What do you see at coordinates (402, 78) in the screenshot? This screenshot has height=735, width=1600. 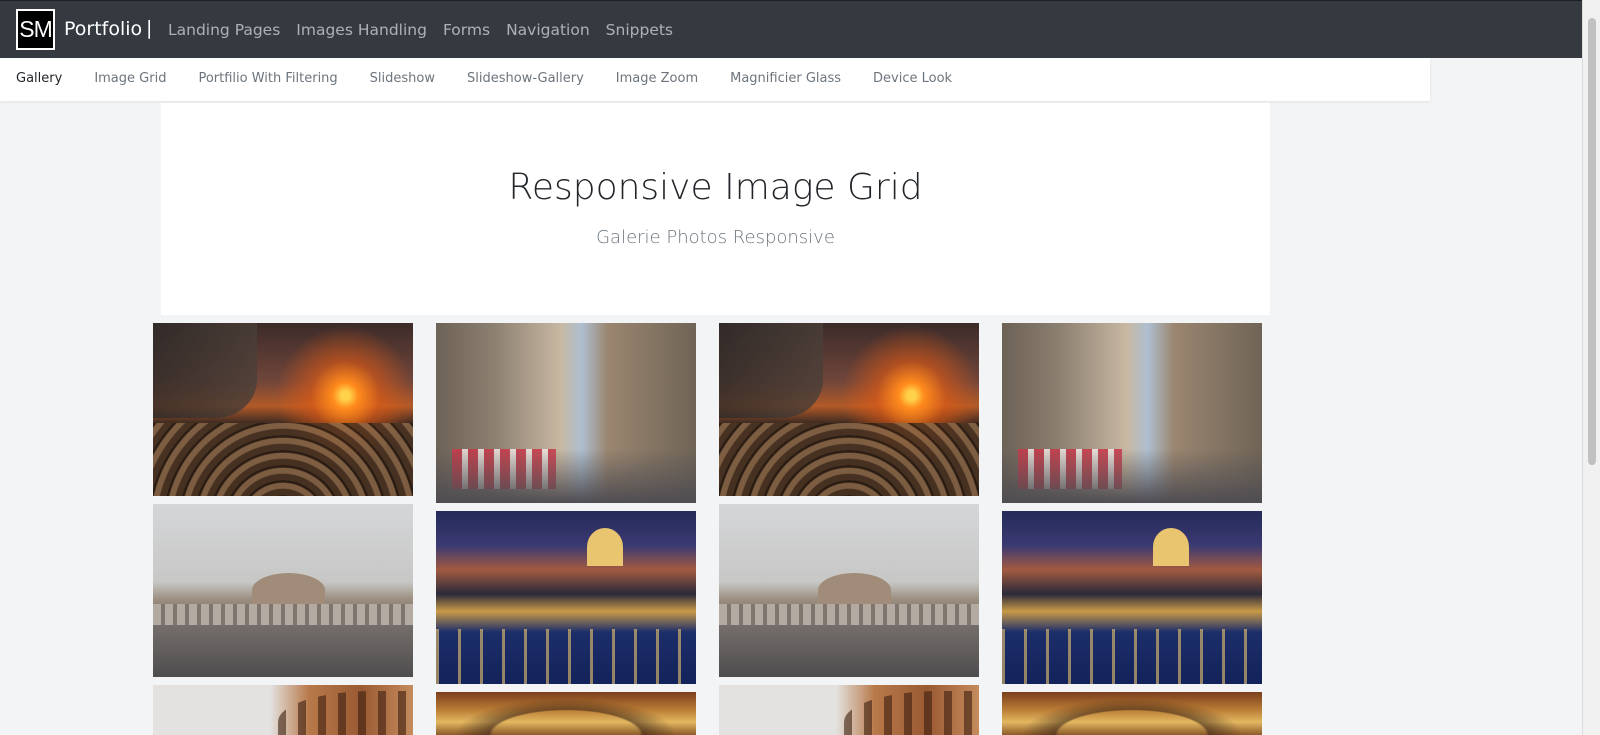 I see `subnav-item-slideshow: Slideshow` at bounding box center [402, 78].